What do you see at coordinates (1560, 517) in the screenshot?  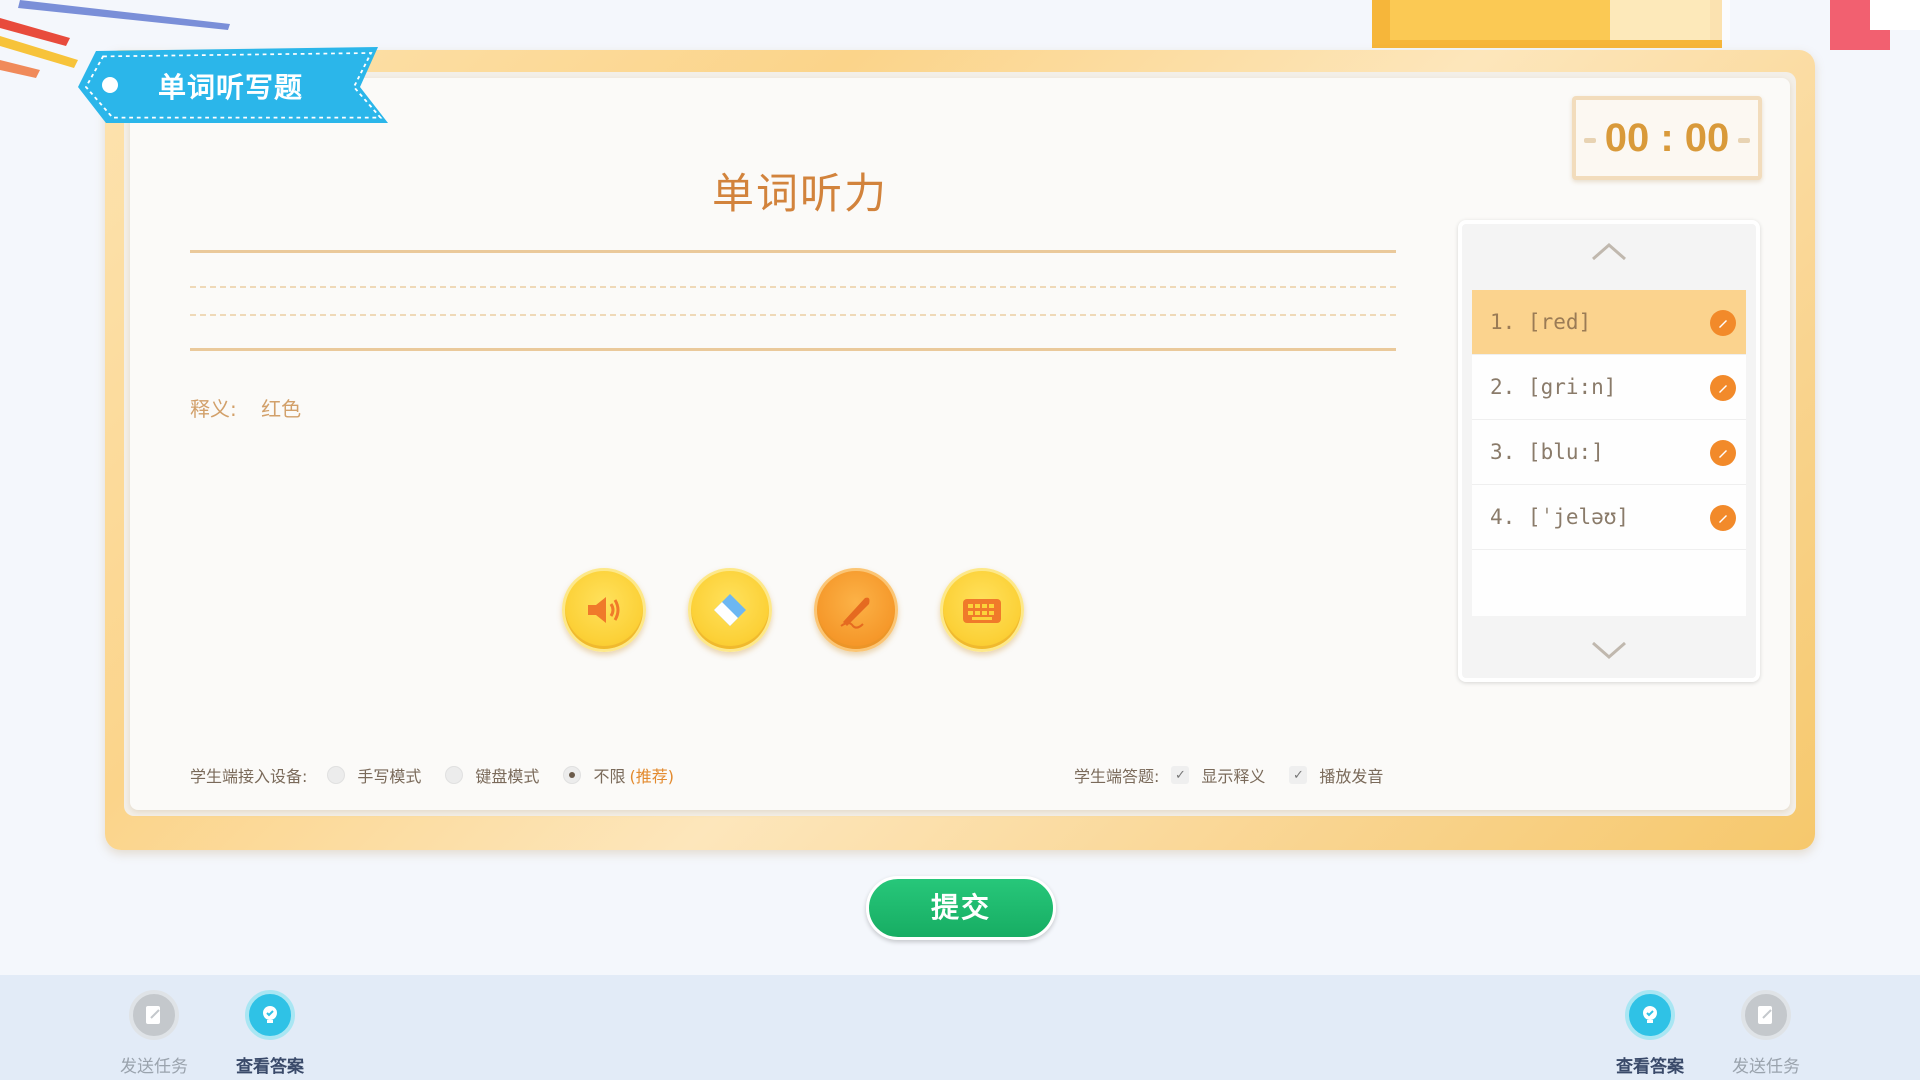 I see `word-item-label: 4. [ˈjeləʊ]` at bounding box center [1560, 517].